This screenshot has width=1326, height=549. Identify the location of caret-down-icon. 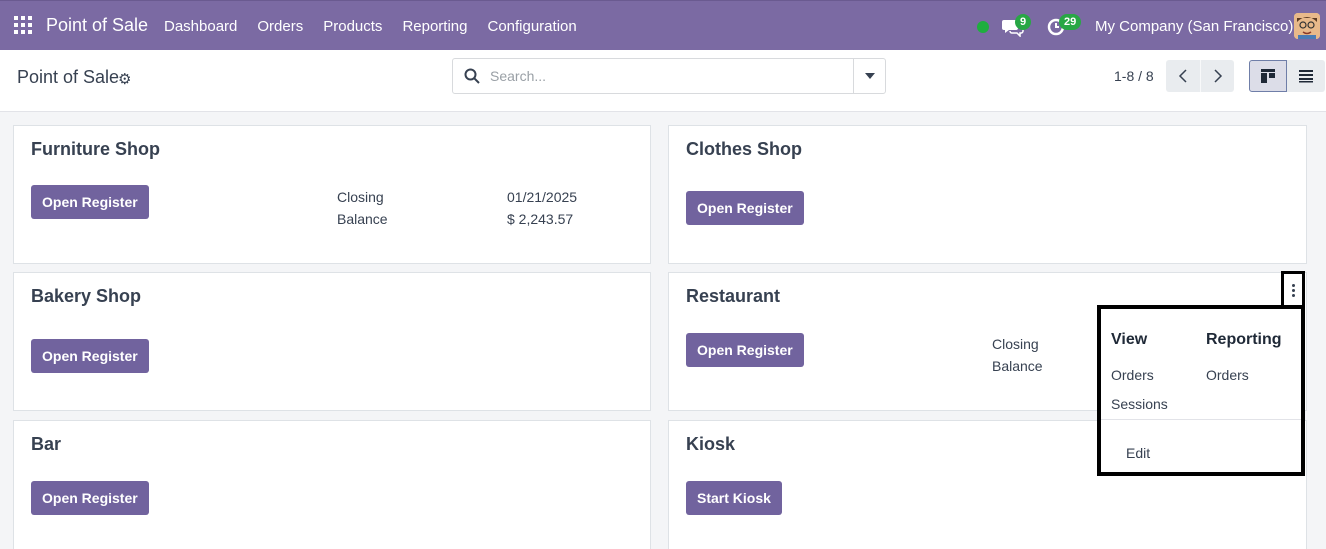
(869, 76).